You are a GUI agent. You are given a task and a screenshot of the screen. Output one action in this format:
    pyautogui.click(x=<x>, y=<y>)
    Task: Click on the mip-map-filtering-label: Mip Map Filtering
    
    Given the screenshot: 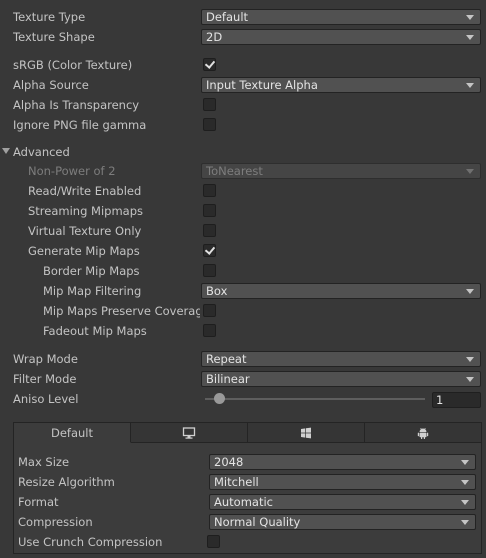 What is the action you would take?
    pyautogui.click(x=92, y=291)
    